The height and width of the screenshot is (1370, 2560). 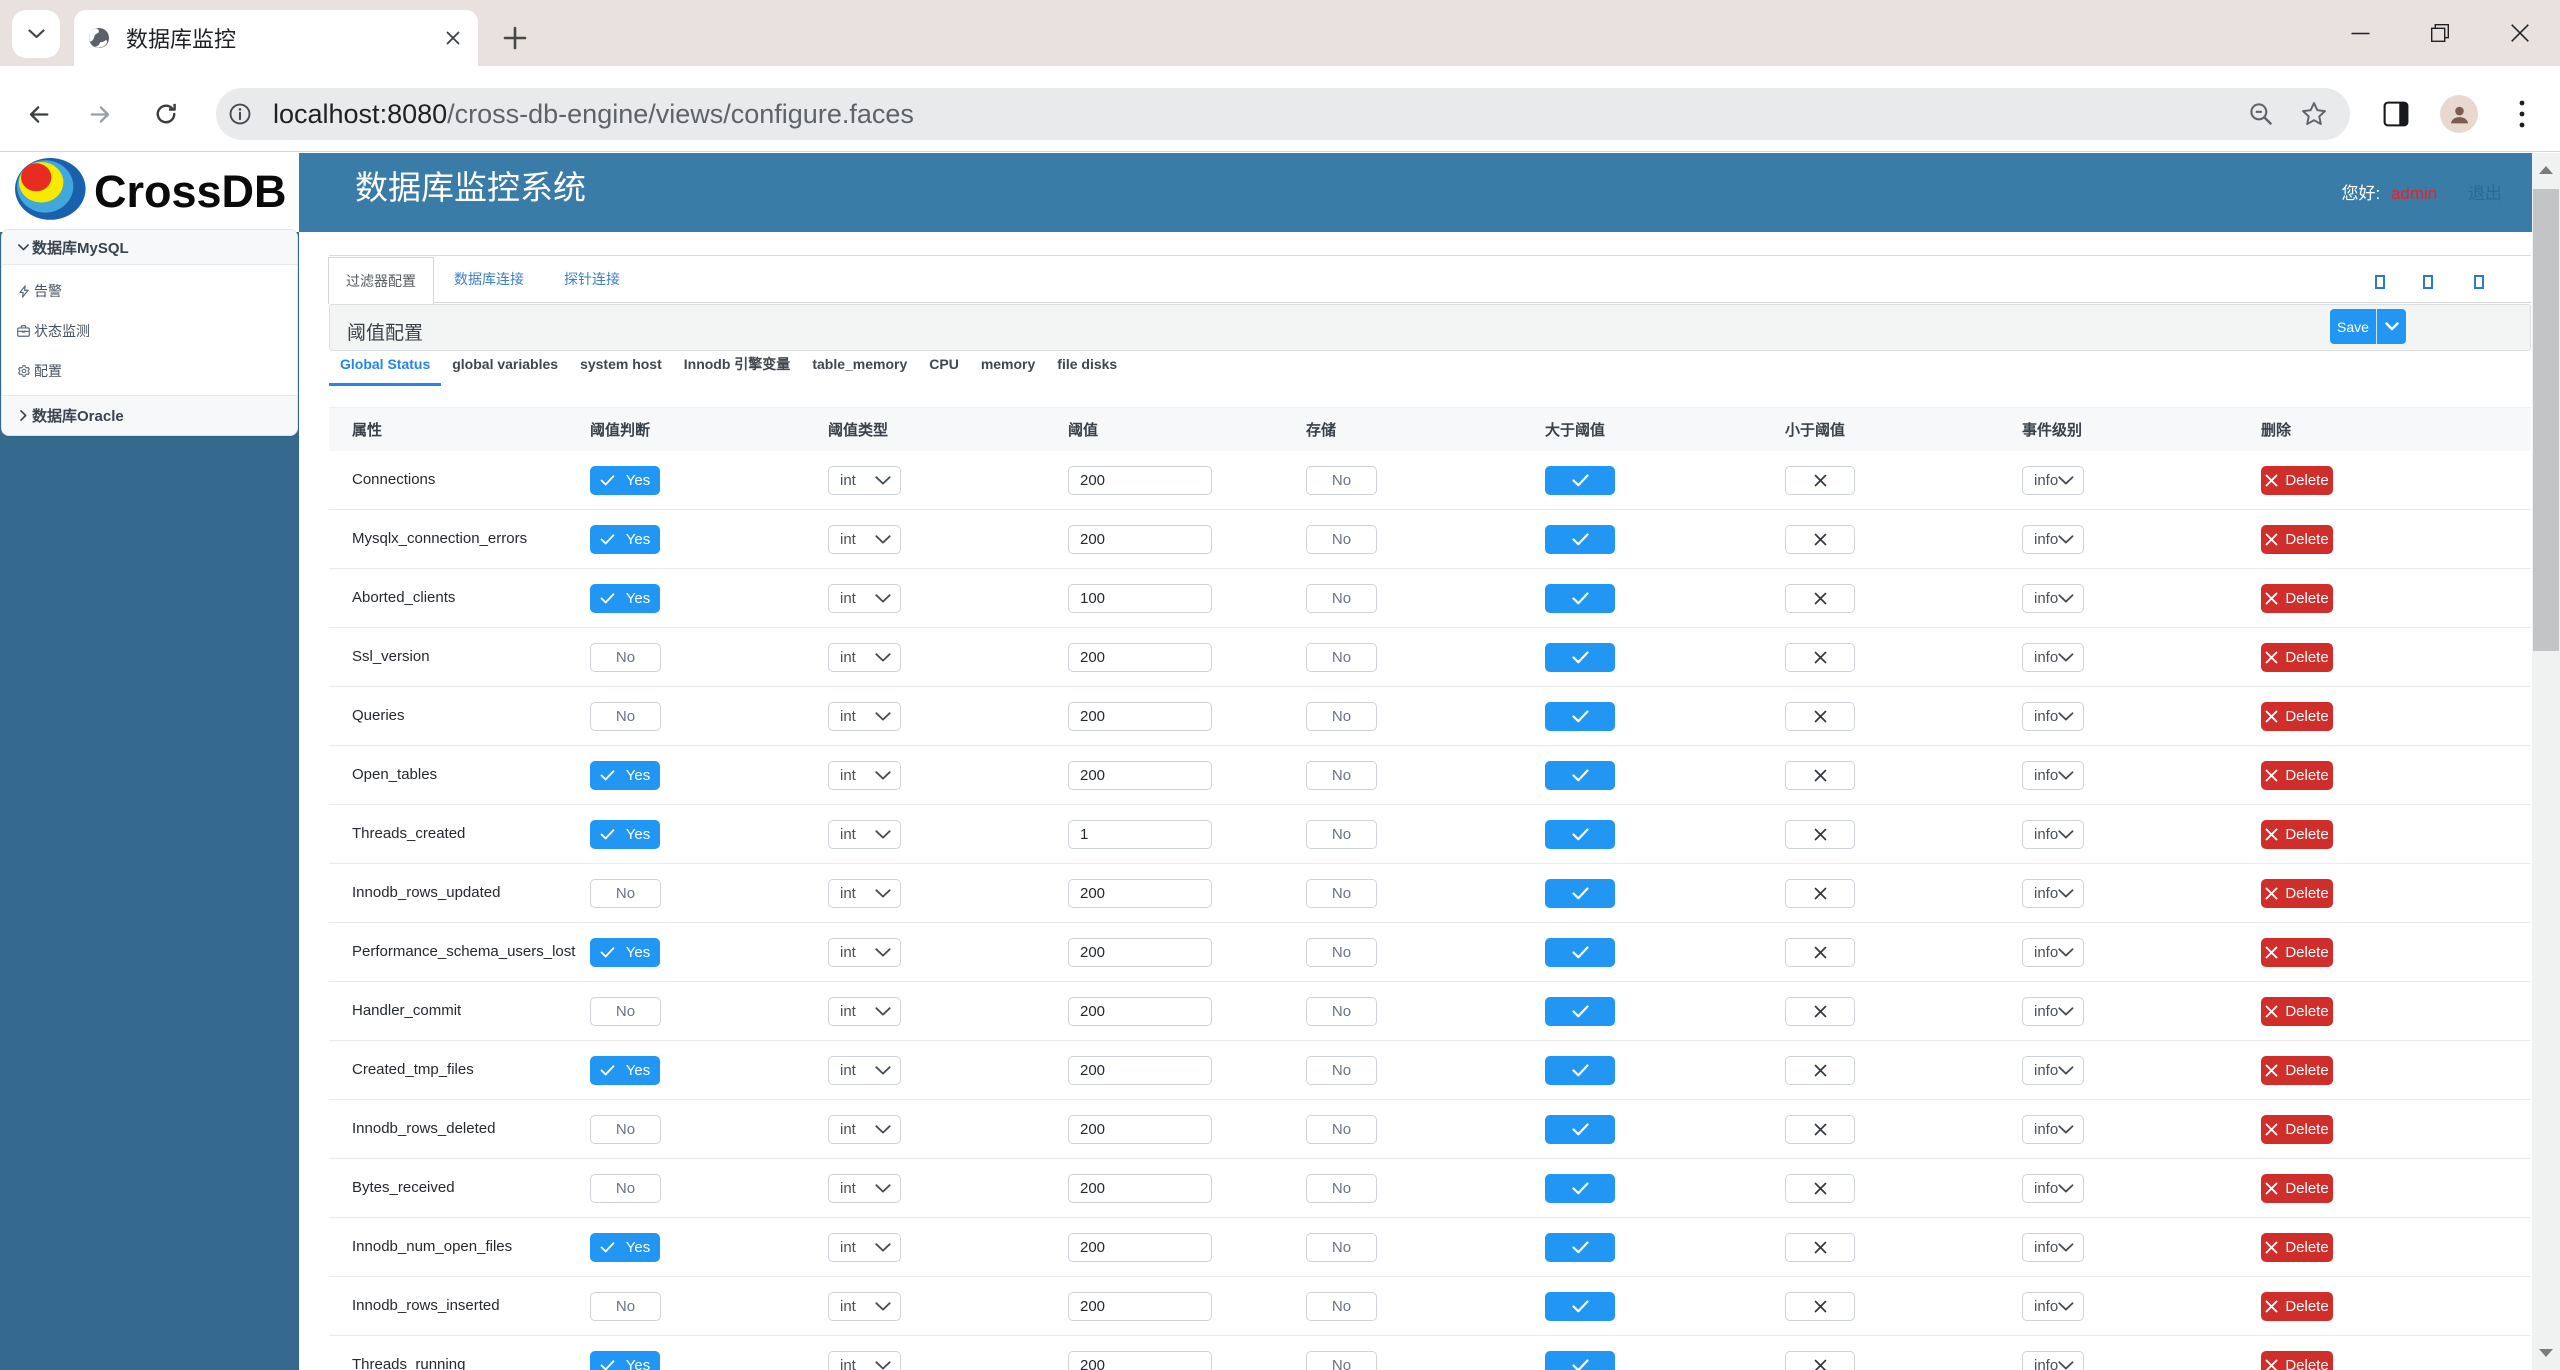 What do you see at coordinates (149, 371) in the screenshot?
I see `sidebar-item: 配置` at bounding box center [149, 371].